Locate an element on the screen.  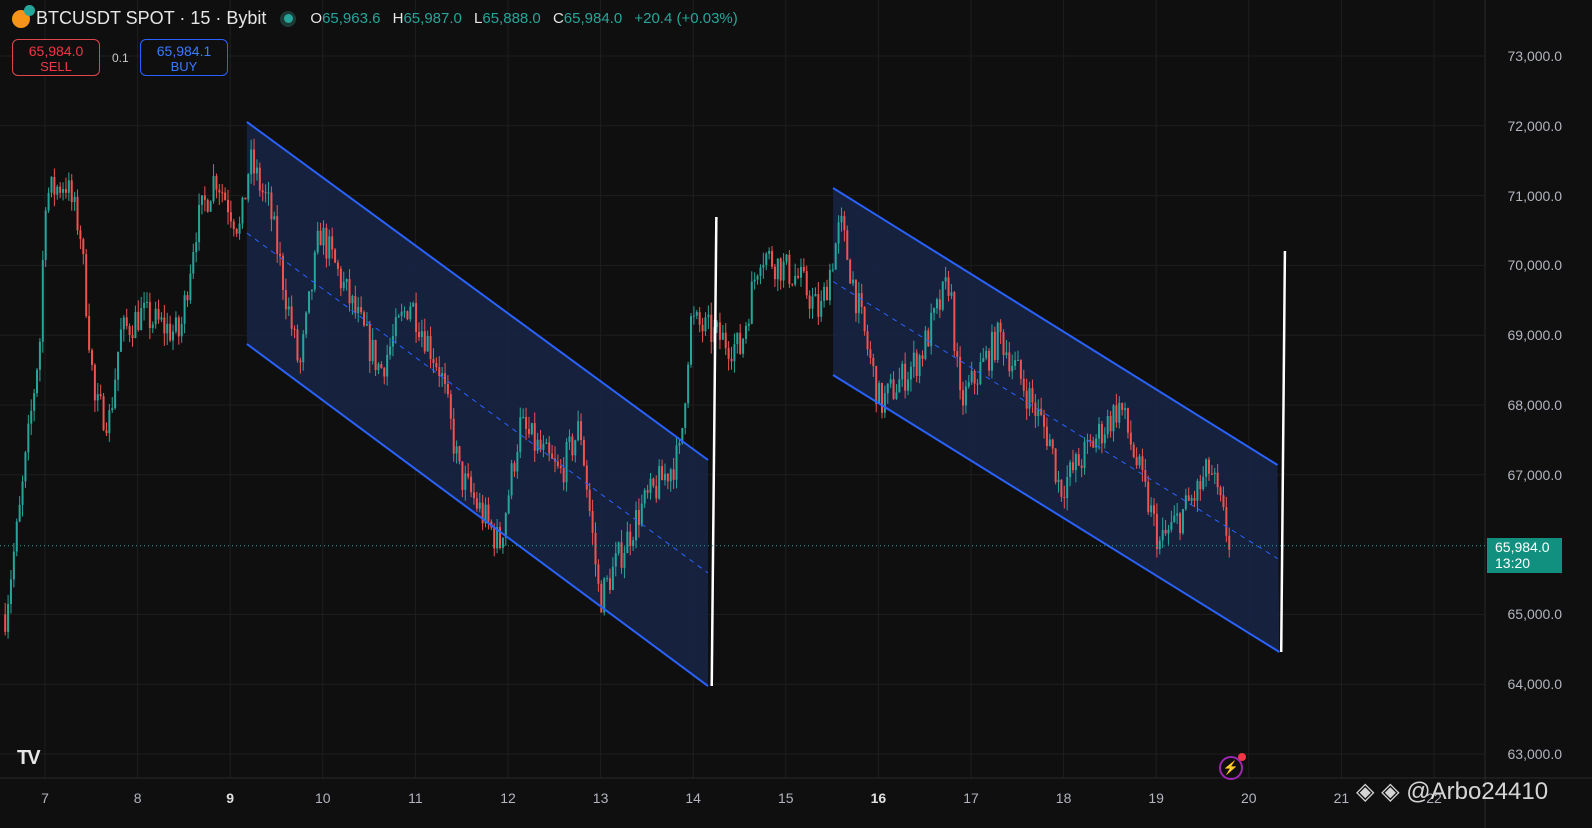
x-tick-label: 8 is located at coordinates (137, 798).